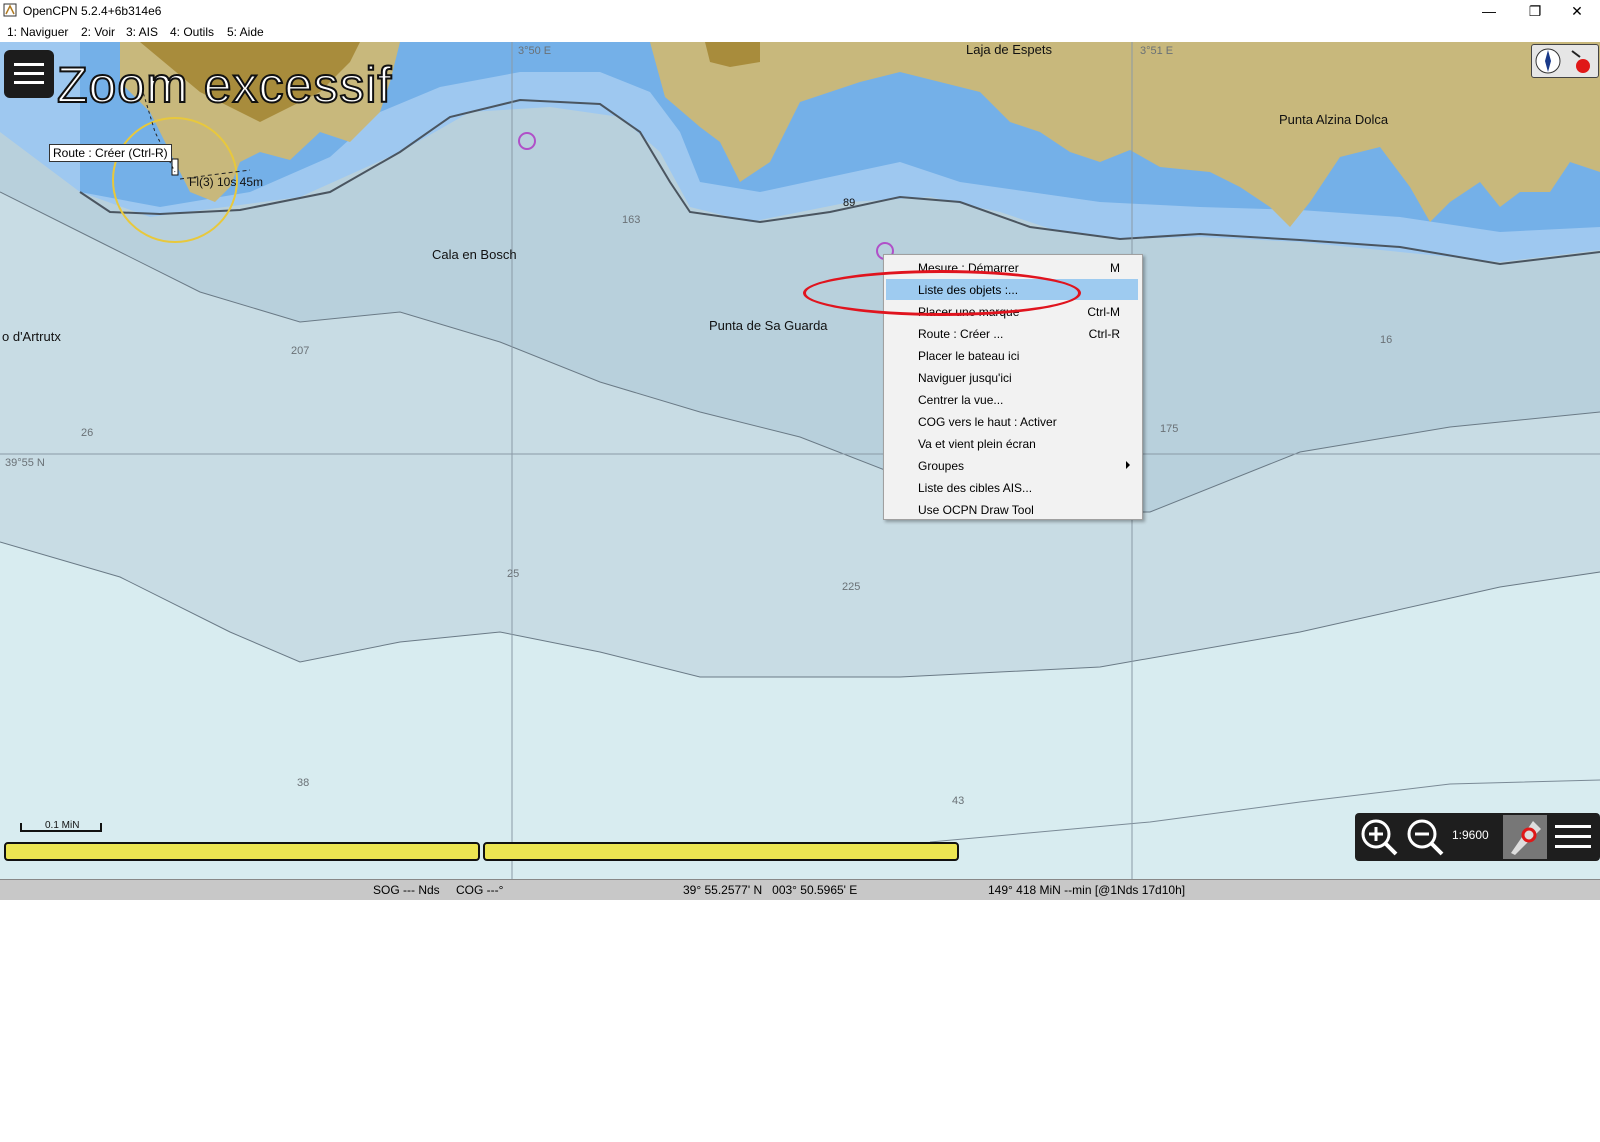 The image size is (1600, 1142). I want to click on status-position: 39° 55.2577' N 003° 50.5965' E, so click(770, 890).